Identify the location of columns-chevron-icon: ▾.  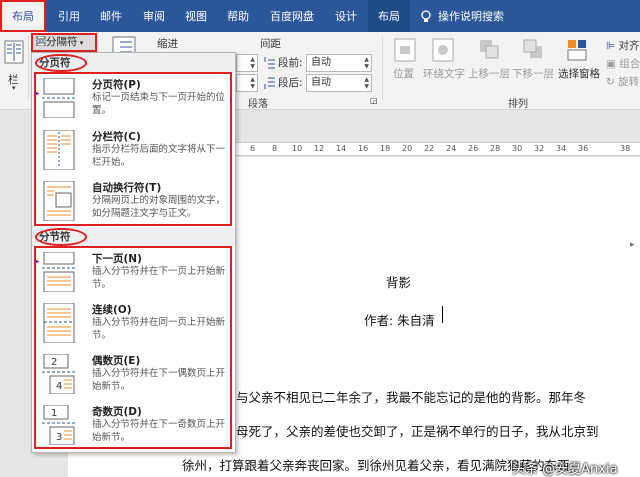
(14, 88).